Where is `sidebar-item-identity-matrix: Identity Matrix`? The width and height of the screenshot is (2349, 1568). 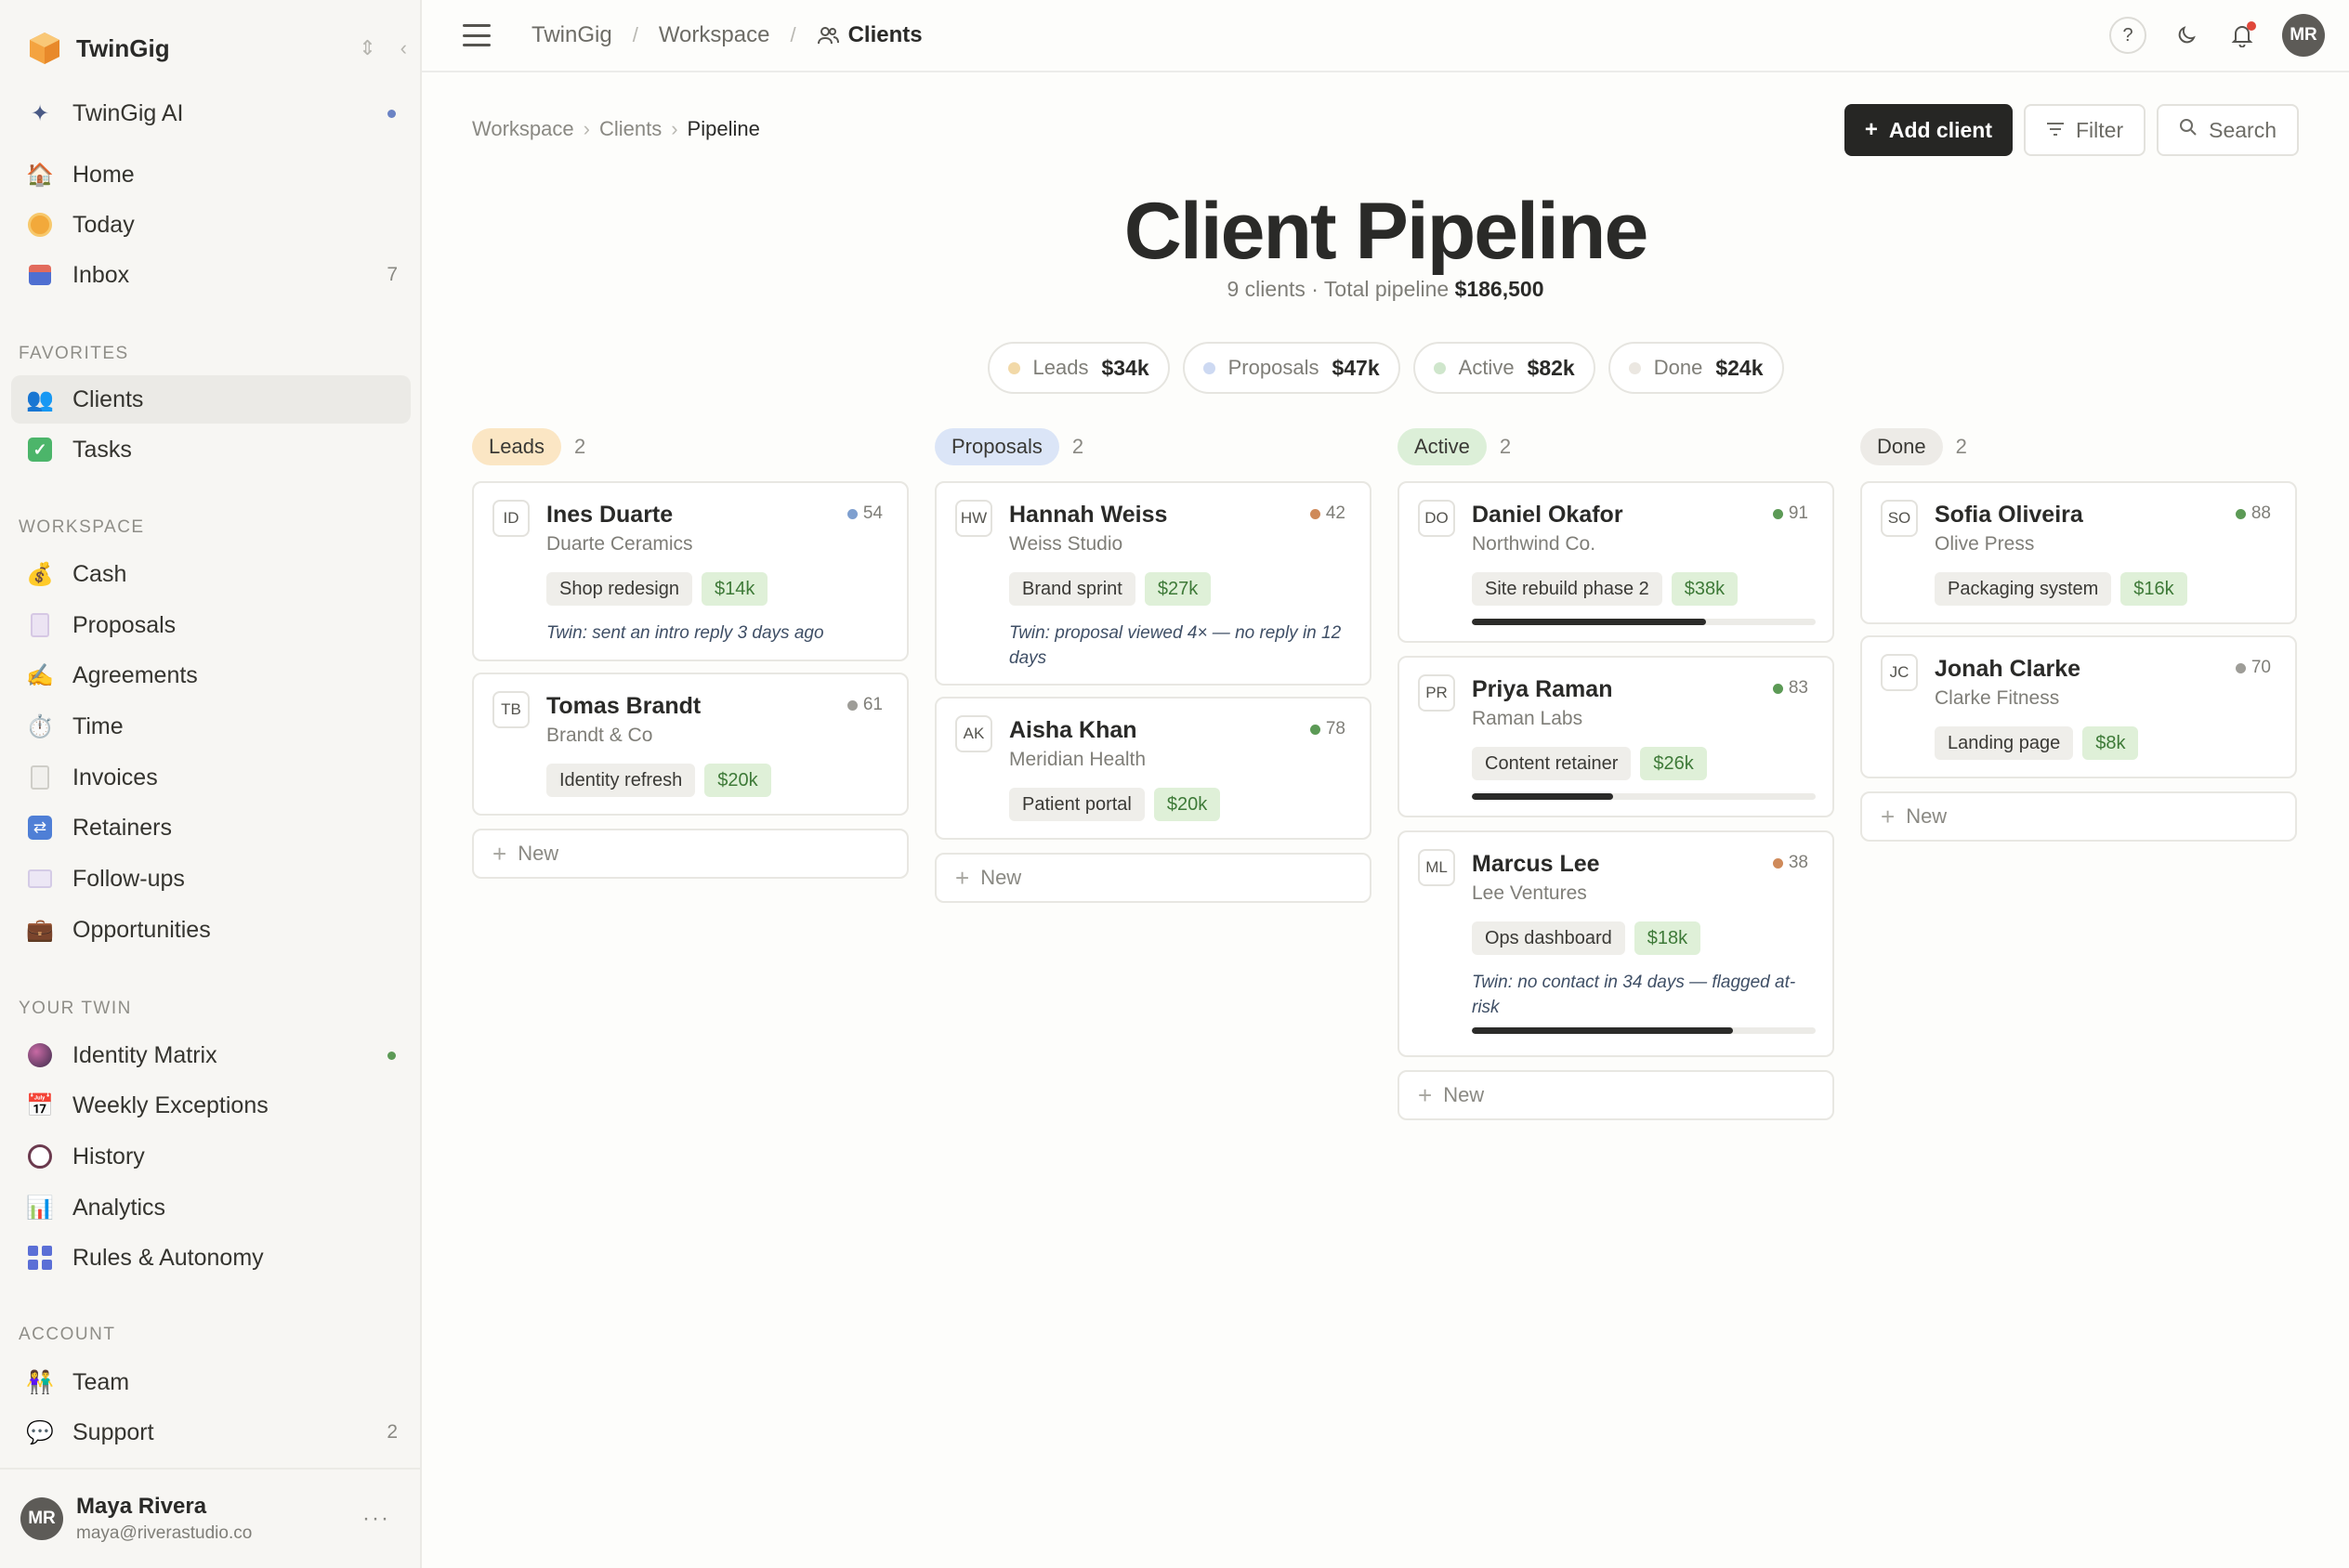
sidebar-item-identity-matrix: Identity Matrix is located at coordinates (211, 1055).